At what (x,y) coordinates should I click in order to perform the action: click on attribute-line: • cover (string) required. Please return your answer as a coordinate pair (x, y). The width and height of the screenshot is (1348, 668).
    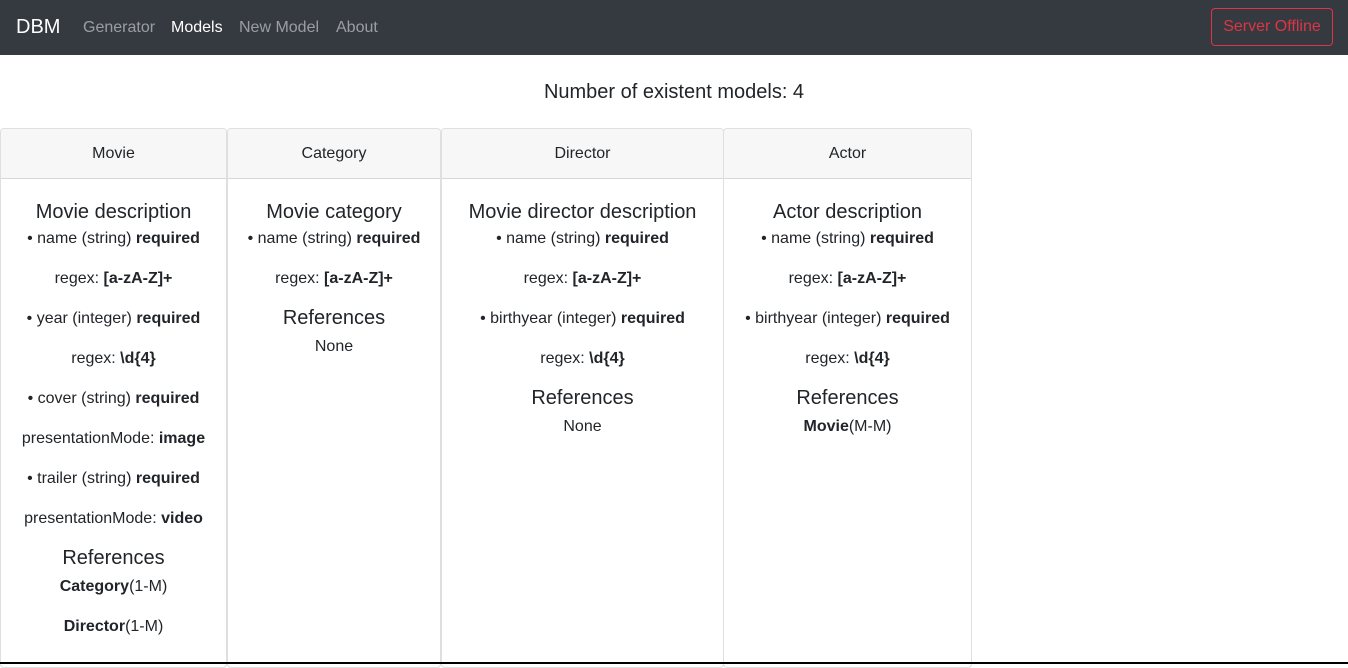
    Looking at the image, I should click on (113, 398).